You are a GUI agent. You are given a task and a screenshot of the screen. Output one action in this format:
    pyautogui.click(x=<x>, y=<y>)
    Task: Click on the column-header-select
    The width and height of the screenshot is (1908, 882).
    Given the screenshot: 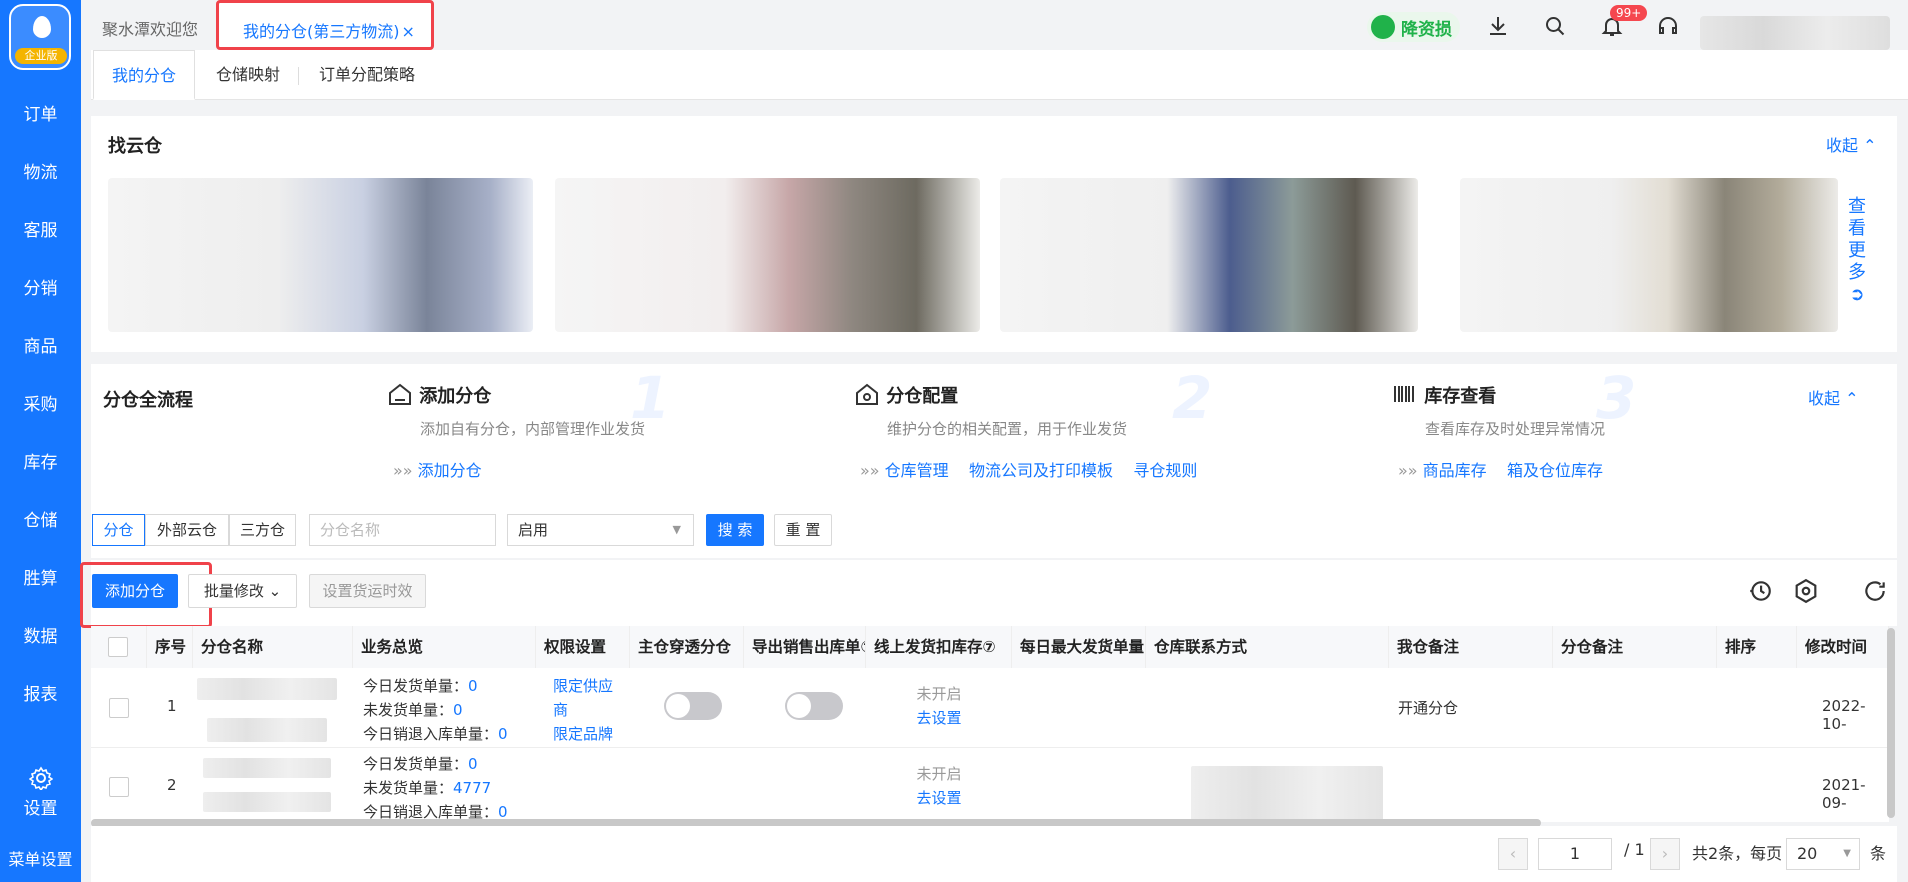 What is the action you would take?
    pyautogui.click(x=119, y=647)
    